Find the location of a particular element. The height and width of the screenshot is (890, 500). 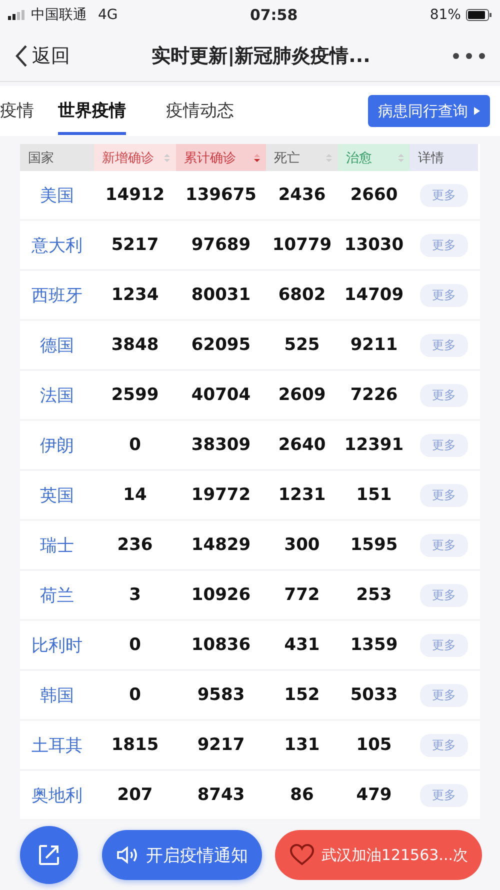

table-cell: 13030 is located at coordinates (374, 245).